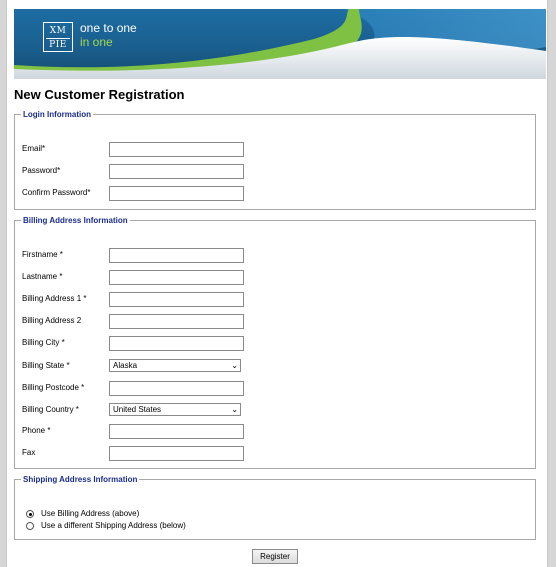 The height and width of the screenshot is (567, 556). I want to click on billing-address2-field, so click(176, 321).